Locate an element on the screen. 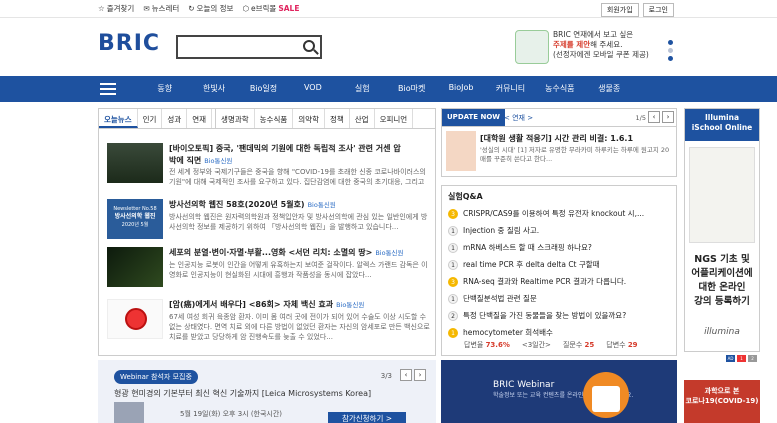 The image size is (777, 423). qa-stats: 답변율 73.6% <3일간> 질문수 25 답변수 29 is located at coordinates (551, 345).